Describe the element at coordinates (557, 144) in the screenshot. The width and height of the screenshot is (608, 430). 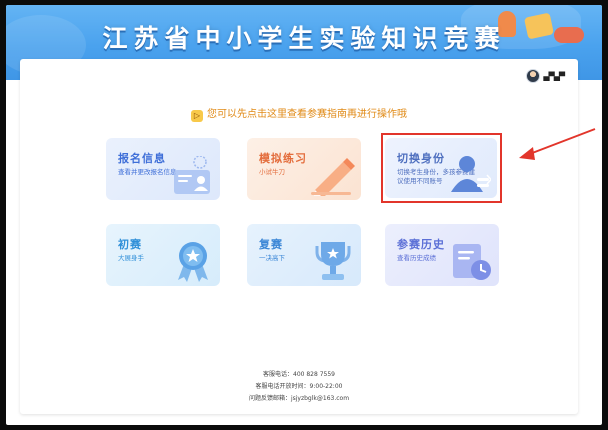
I see `annotation-arrow` at that location.